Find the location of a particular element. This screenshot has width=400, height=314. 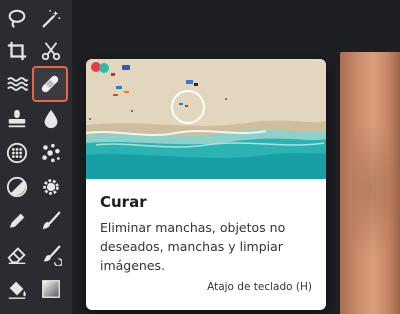

brush-replace-icon is located at coordinates (52, 255).